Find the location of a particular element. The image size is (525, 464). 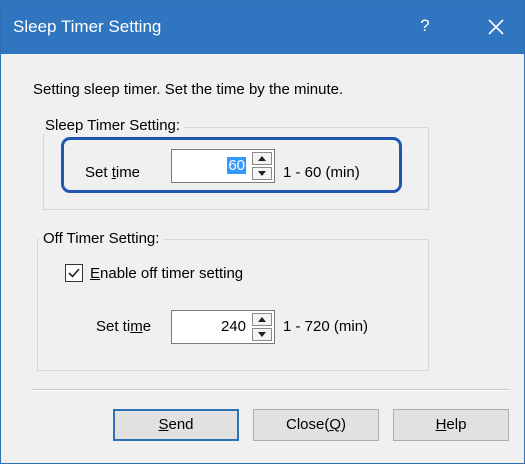

off-time-stepper: 240 is located at coordinates (223, 327).